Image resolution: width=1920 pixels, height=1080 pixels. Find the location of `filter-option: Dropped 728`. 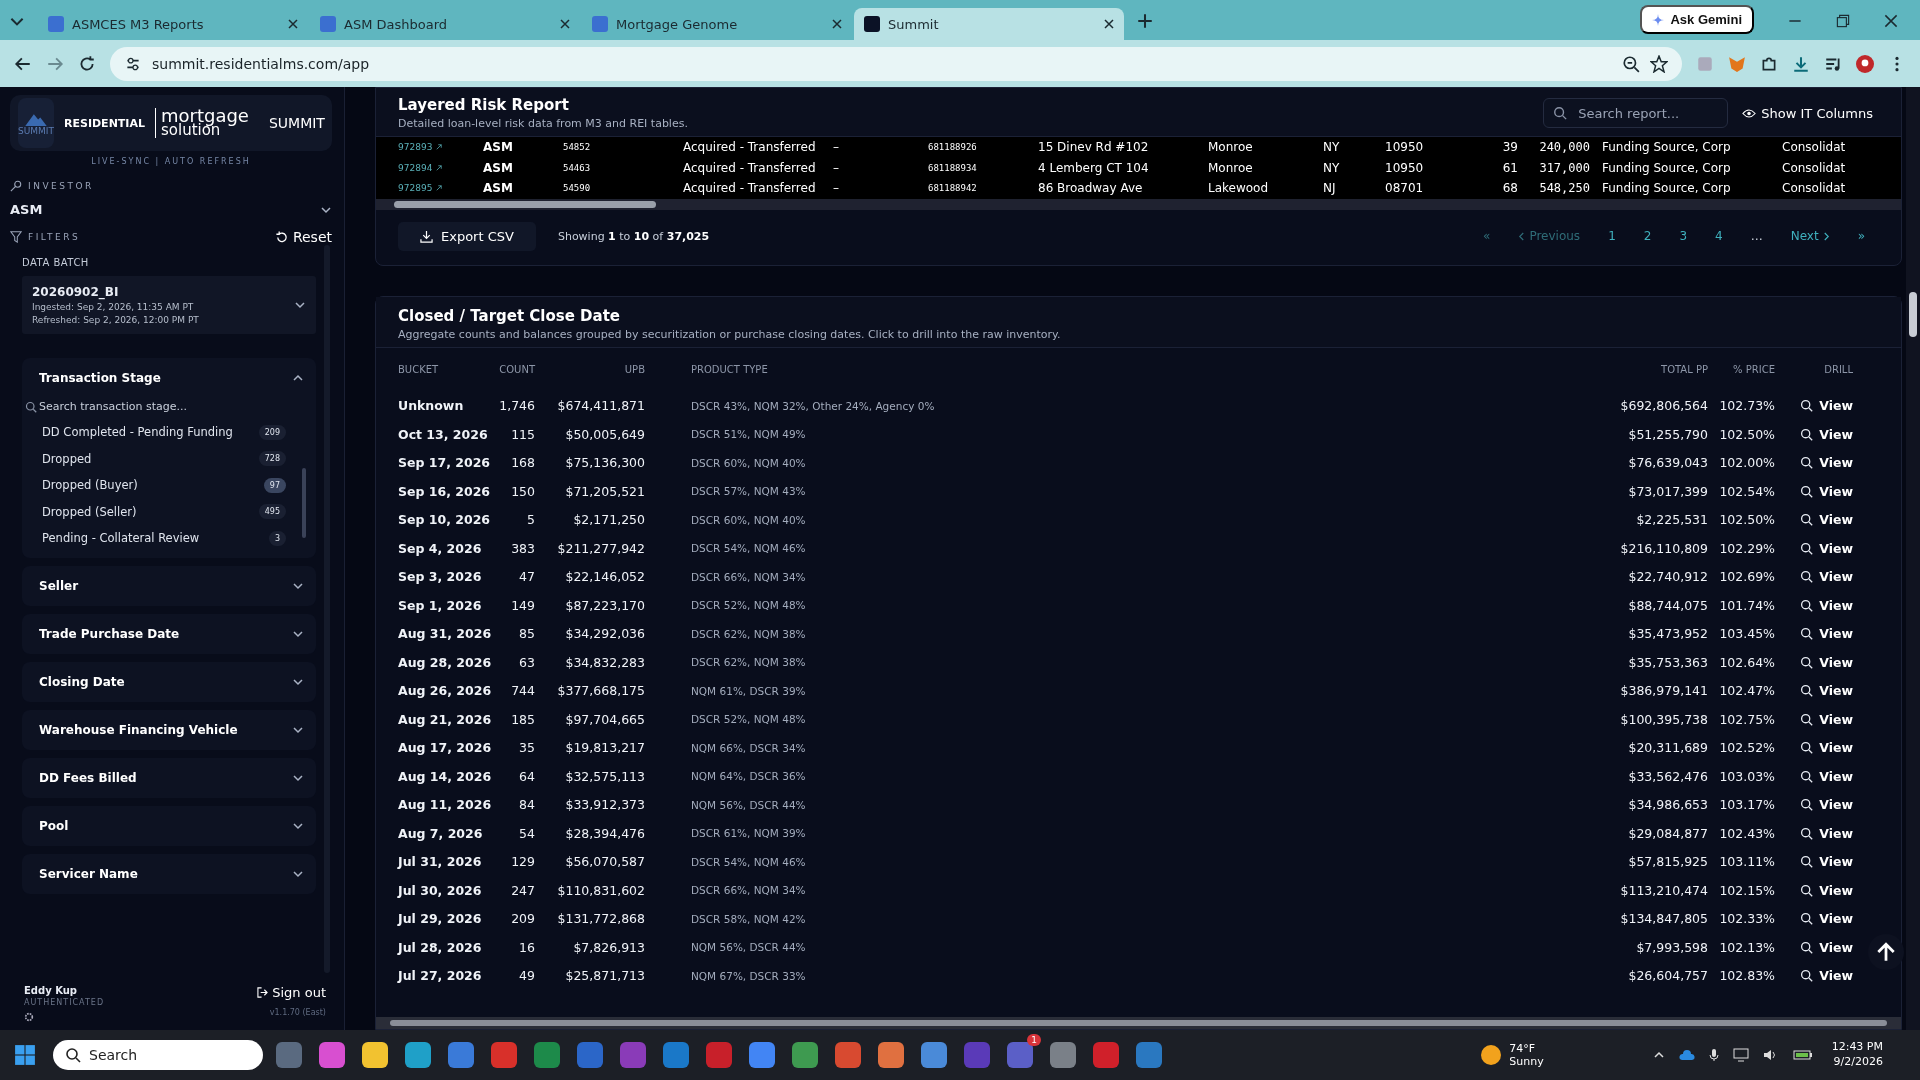

filter-option: Dropped 728 is located at coordinates (164, 458).